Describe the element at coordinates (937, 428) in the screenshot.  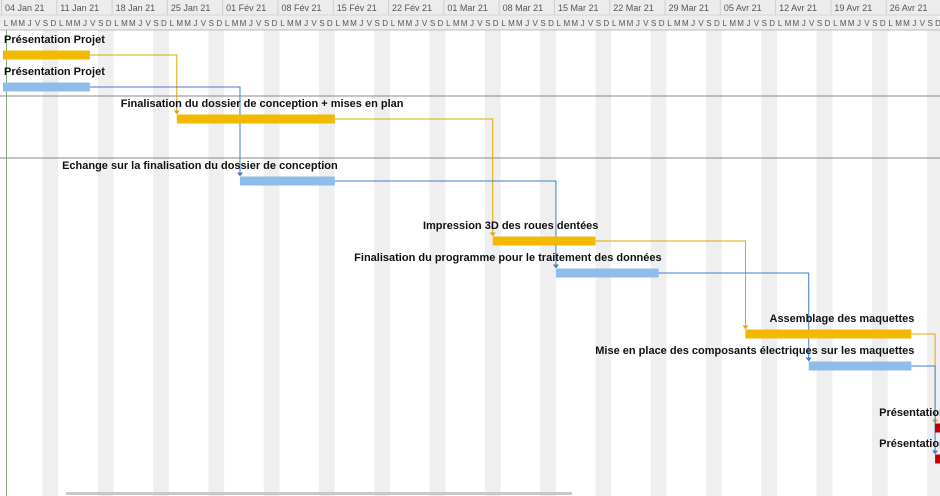
I see `task-bar-t9` at that location.